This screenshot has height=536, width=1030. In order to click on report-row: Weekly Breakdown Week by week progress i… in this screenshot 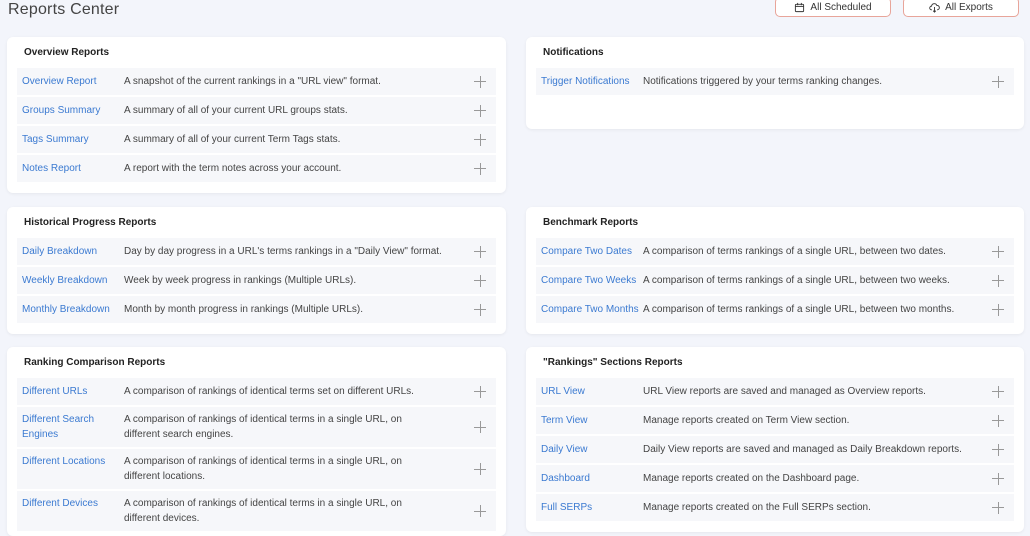, I will do `click(256, 280)`.